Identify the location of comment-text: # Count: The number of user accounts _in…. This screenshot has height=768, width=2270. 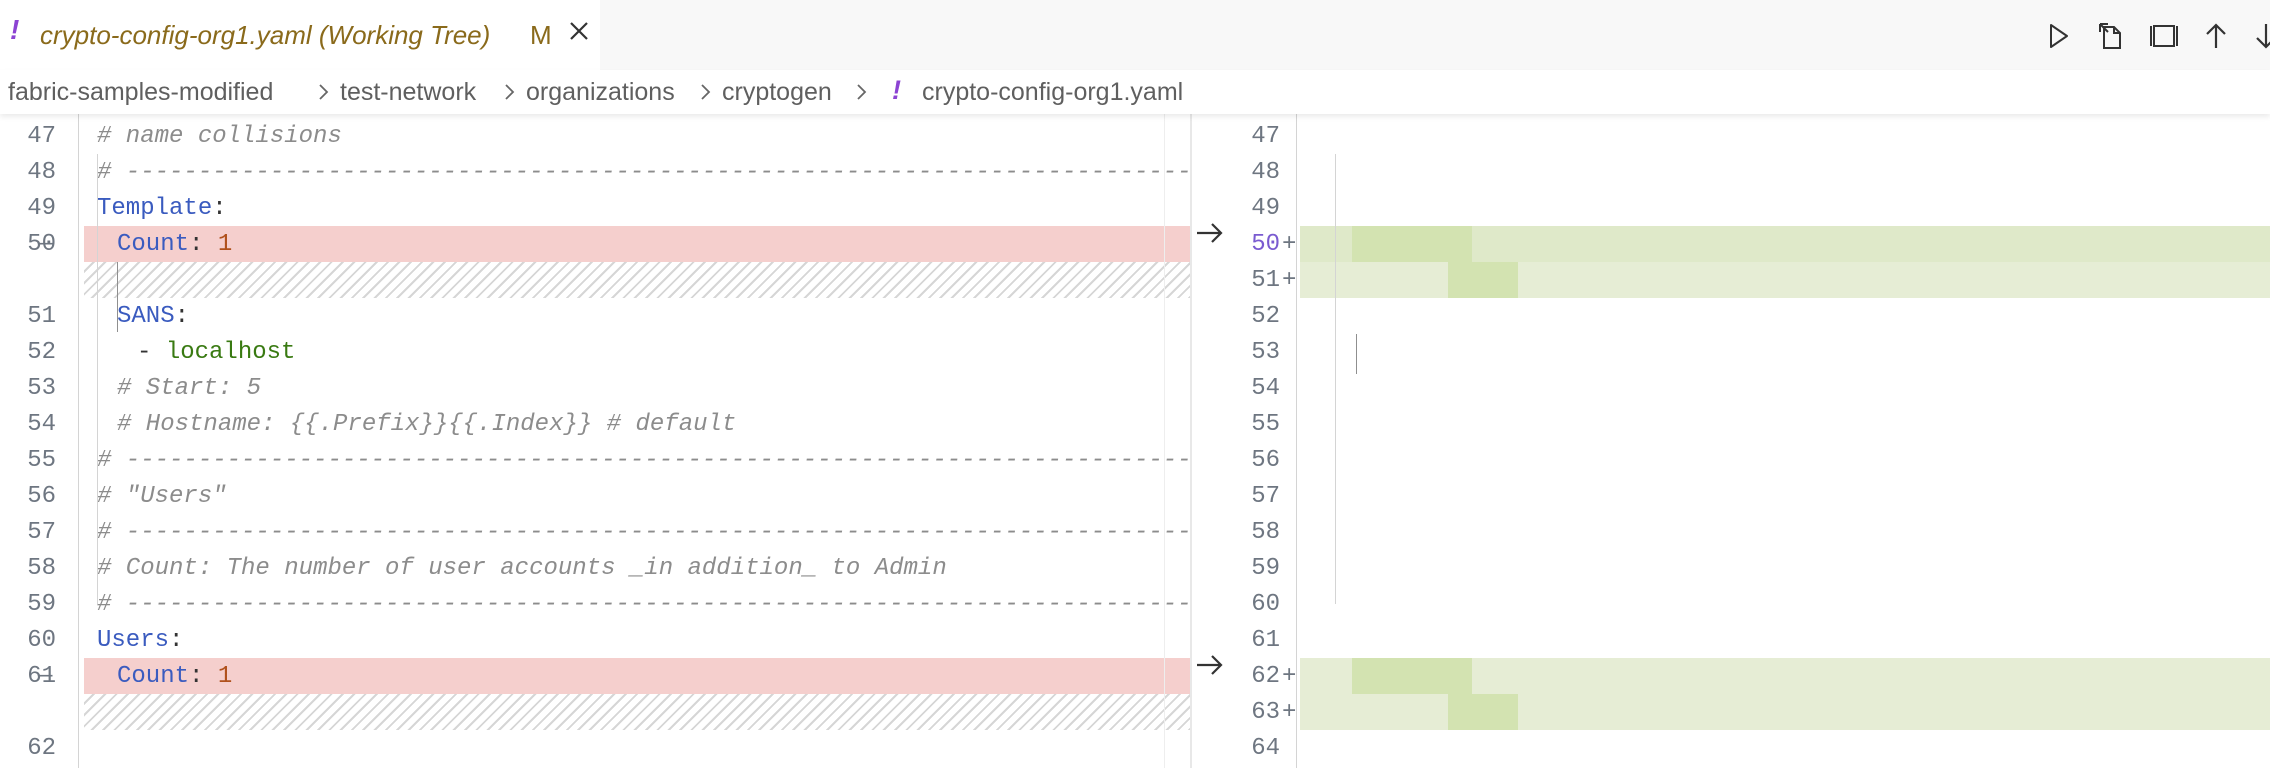
(522, 568).